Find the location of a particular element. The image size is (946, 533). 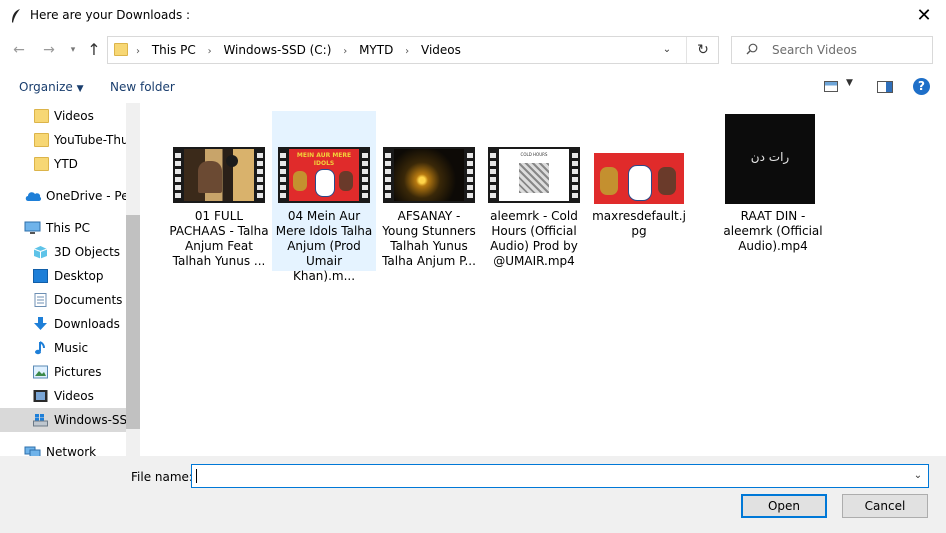

video-thumbnail: رات دن is located at coordinates (773, 157).